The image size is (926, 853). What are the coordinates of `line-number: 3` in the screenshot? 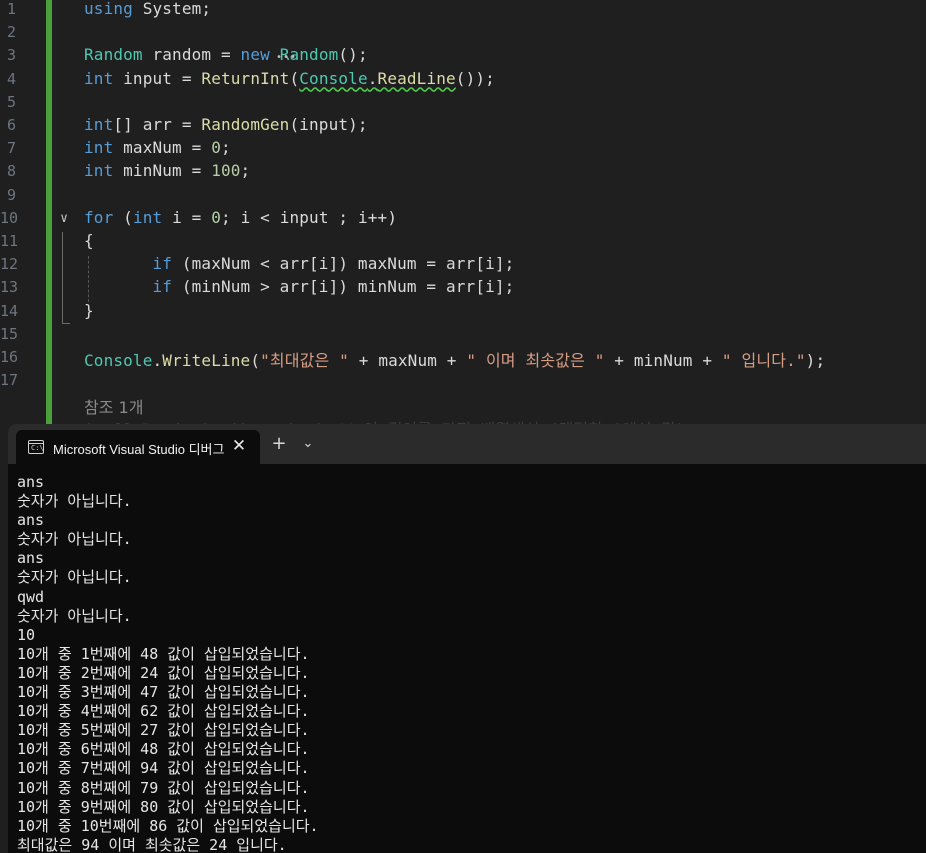 It's located at (11, 55).